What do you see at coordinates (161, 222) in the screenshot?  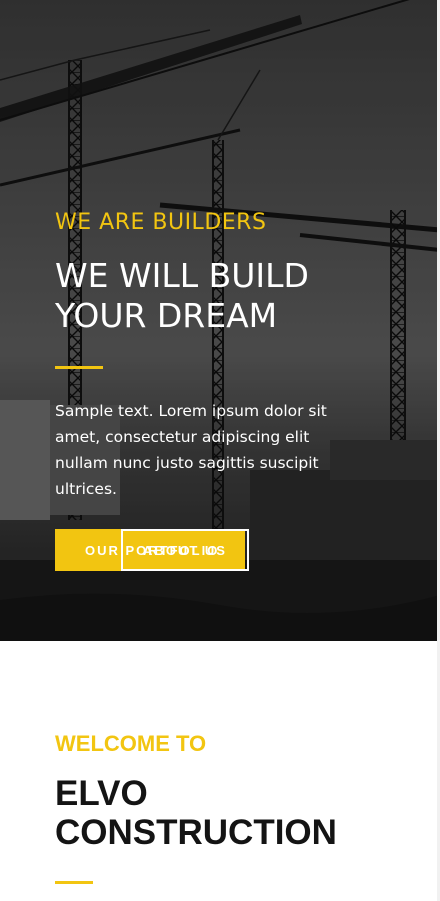 I see `hero-eyebrow: WE ARE BUILDERS` at bounding box center [161, 222].